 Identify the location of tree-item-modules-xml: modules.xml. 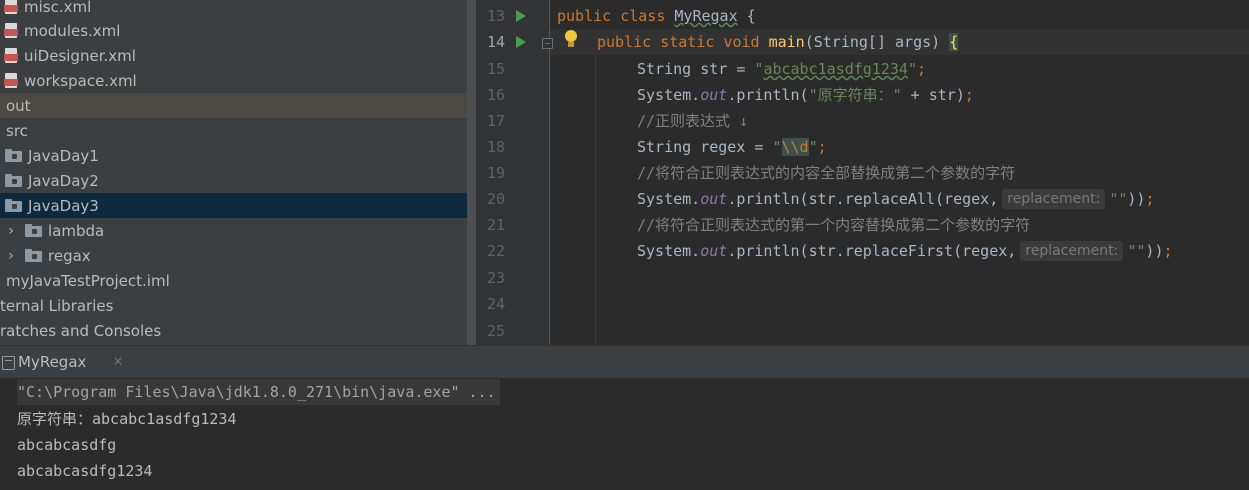
(239, 30).